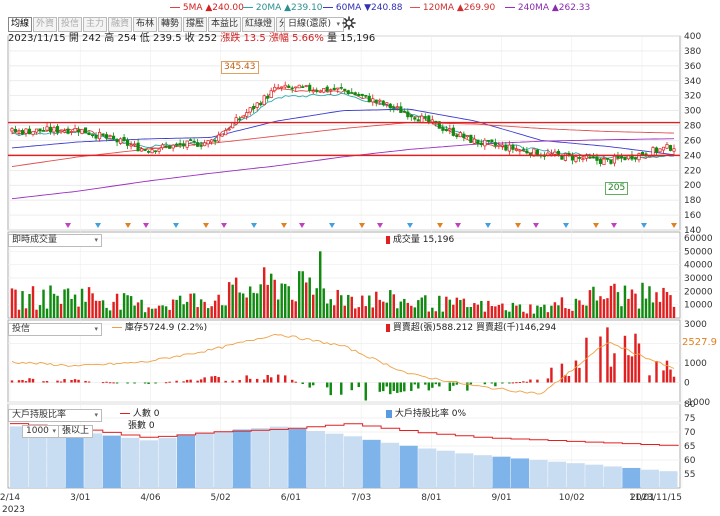 Image resolution: width=720 pixels, height=516 pixels. I want to click on tab-10: 紅綠燈, so click(259, 24).